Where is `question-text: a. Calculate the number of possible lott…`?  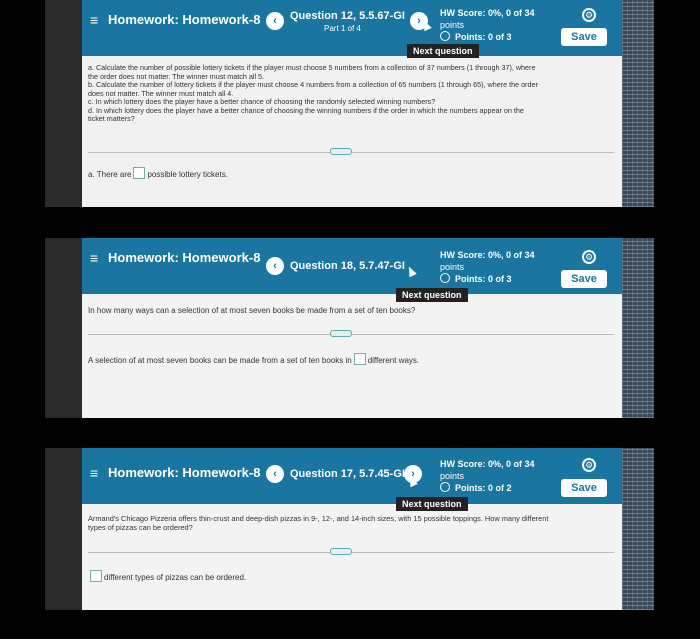 question-text: a. Calculate the number of possible lott… is located at coordinates (313, 93).